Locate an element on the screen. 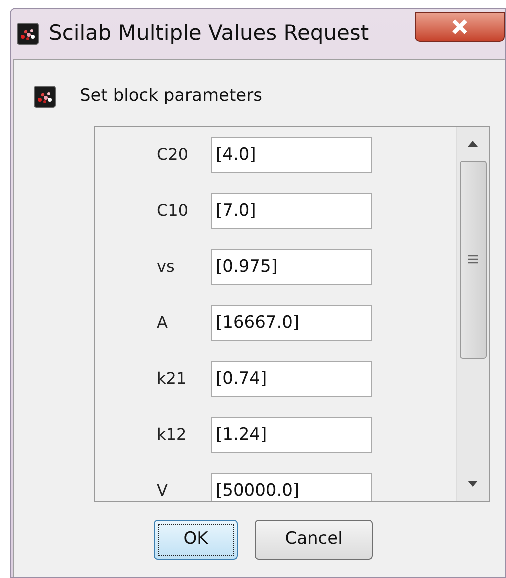  parameter-field: [0.975] is located at coordinates (291, 266).